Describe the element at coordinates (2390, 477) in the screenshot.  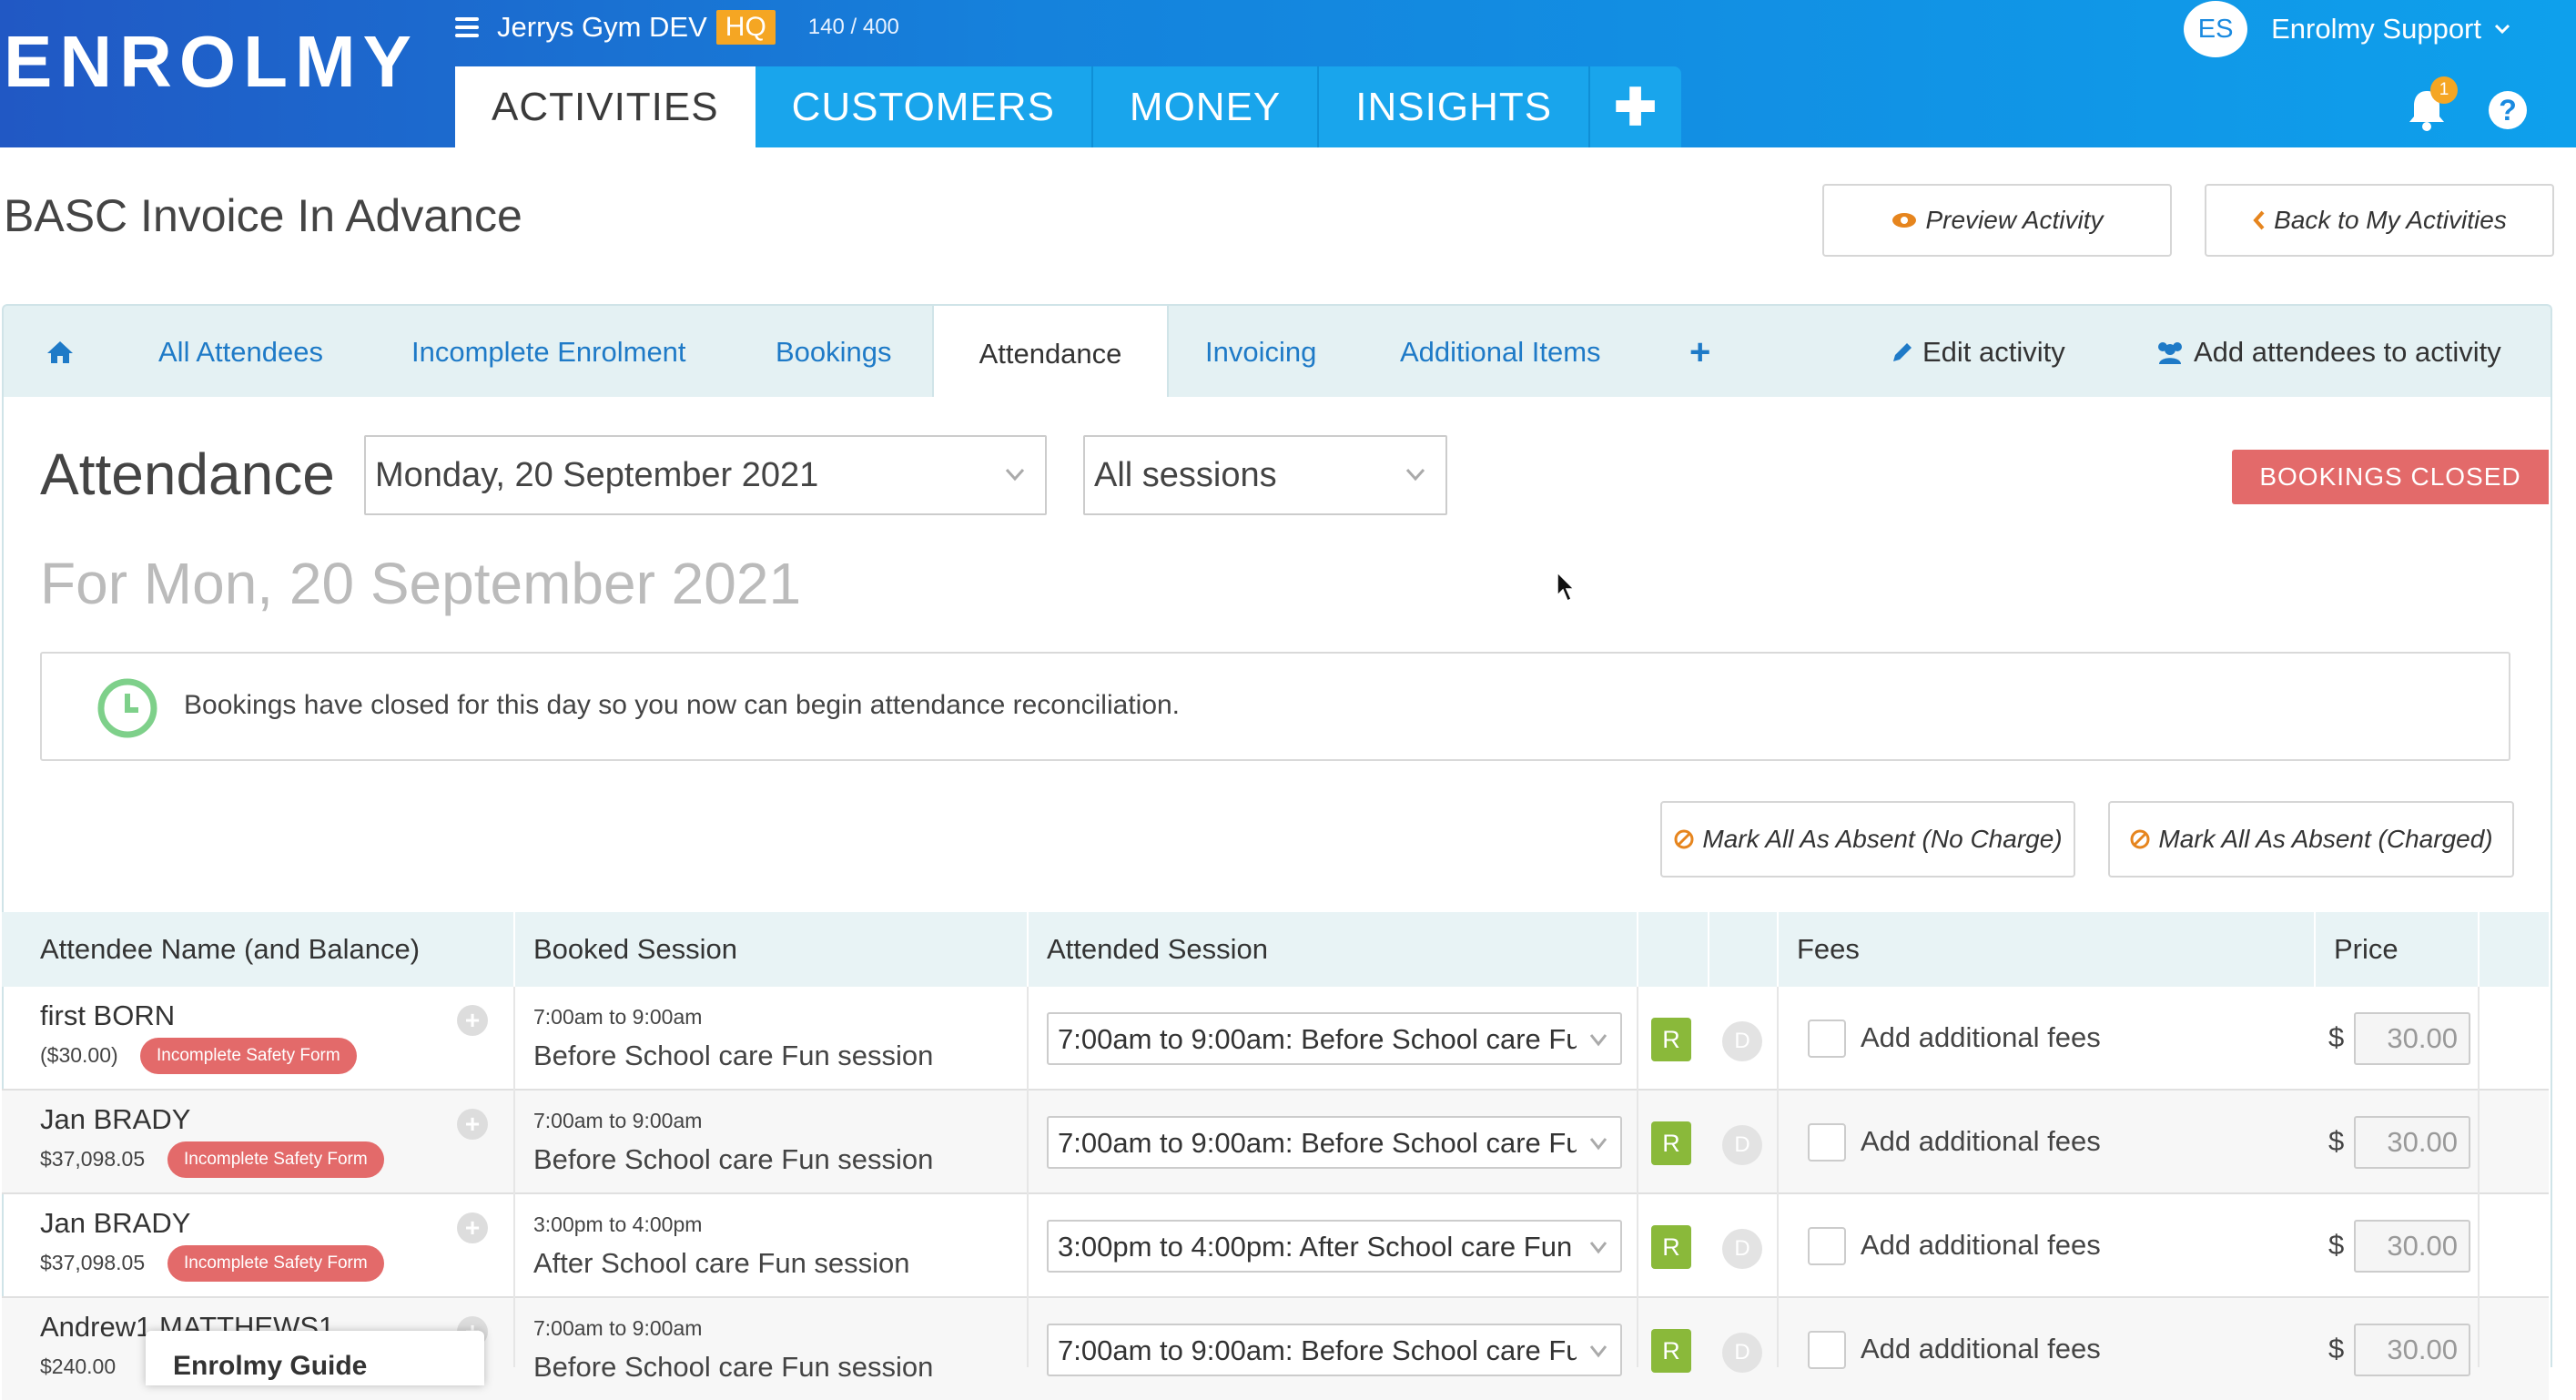
I see `bookings-closed-badge: BOOKINGS CLOSED` at that location.